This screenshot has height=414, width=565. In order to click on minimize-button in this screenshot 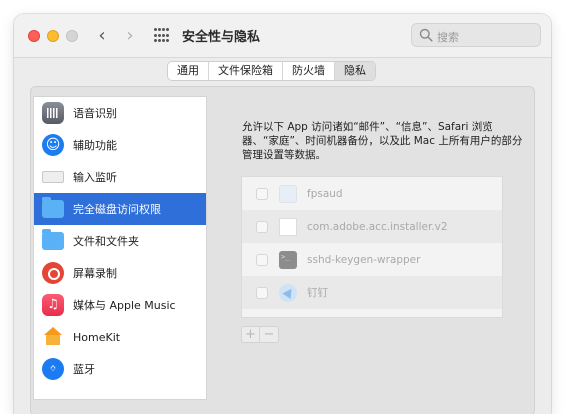, I will do `click(53, 36)`.